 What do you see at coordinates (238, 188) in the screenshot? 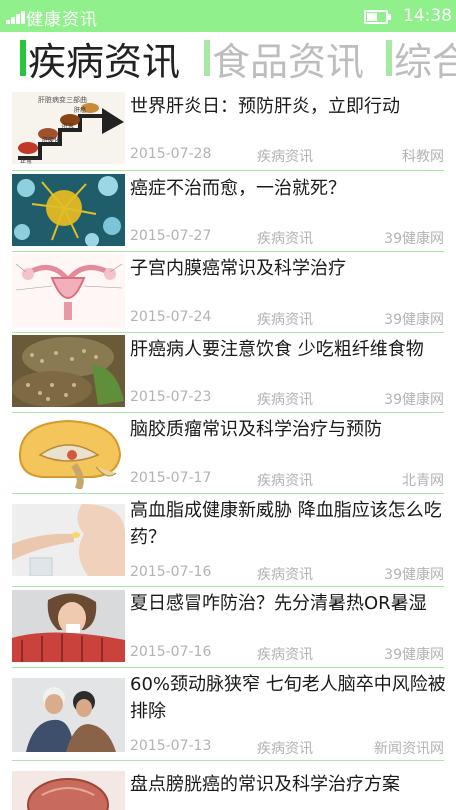
I see `article-title: 癌症不治而愈，一治就死？` at bounding box center [238, 188].